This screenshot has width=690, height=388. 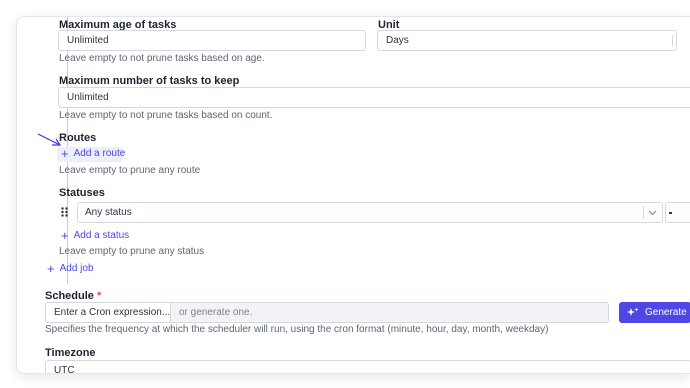 What do you see at coordinates (149, 81) in the screenshot?
I see `max-count-label: Maximum number of tasks to keep` at bounding box center [149, 81].